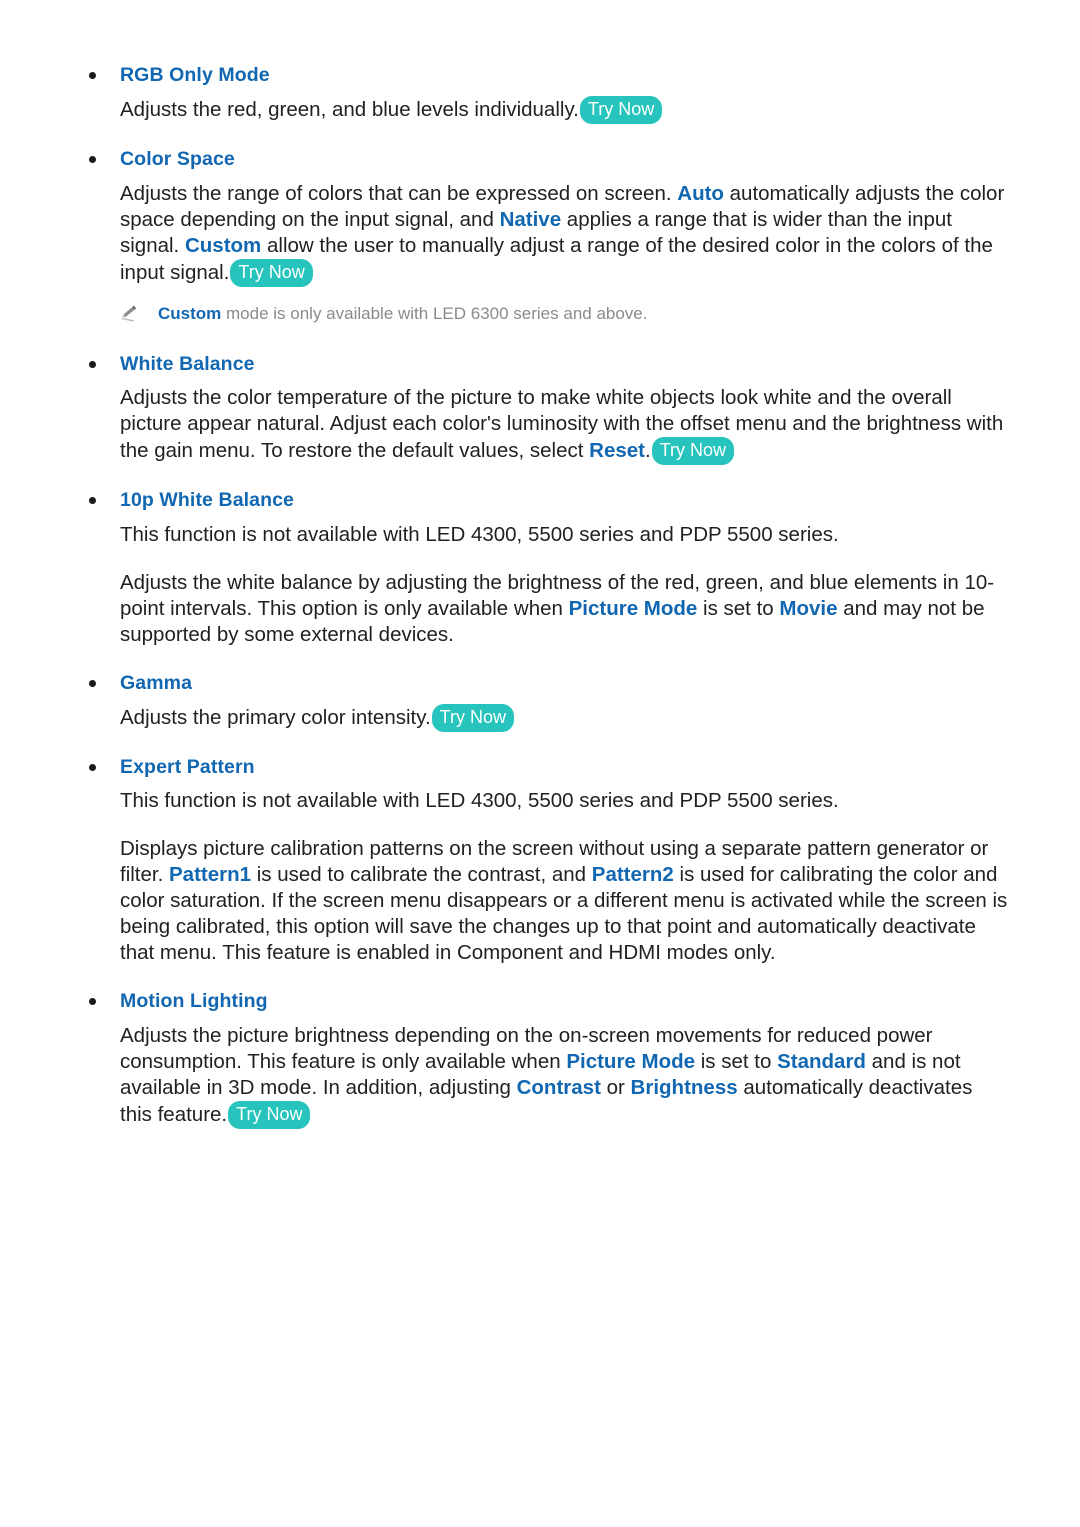 The image size is (1080, 1527). I want to click on heading-text: Expert Pattern, so click(187, 766).